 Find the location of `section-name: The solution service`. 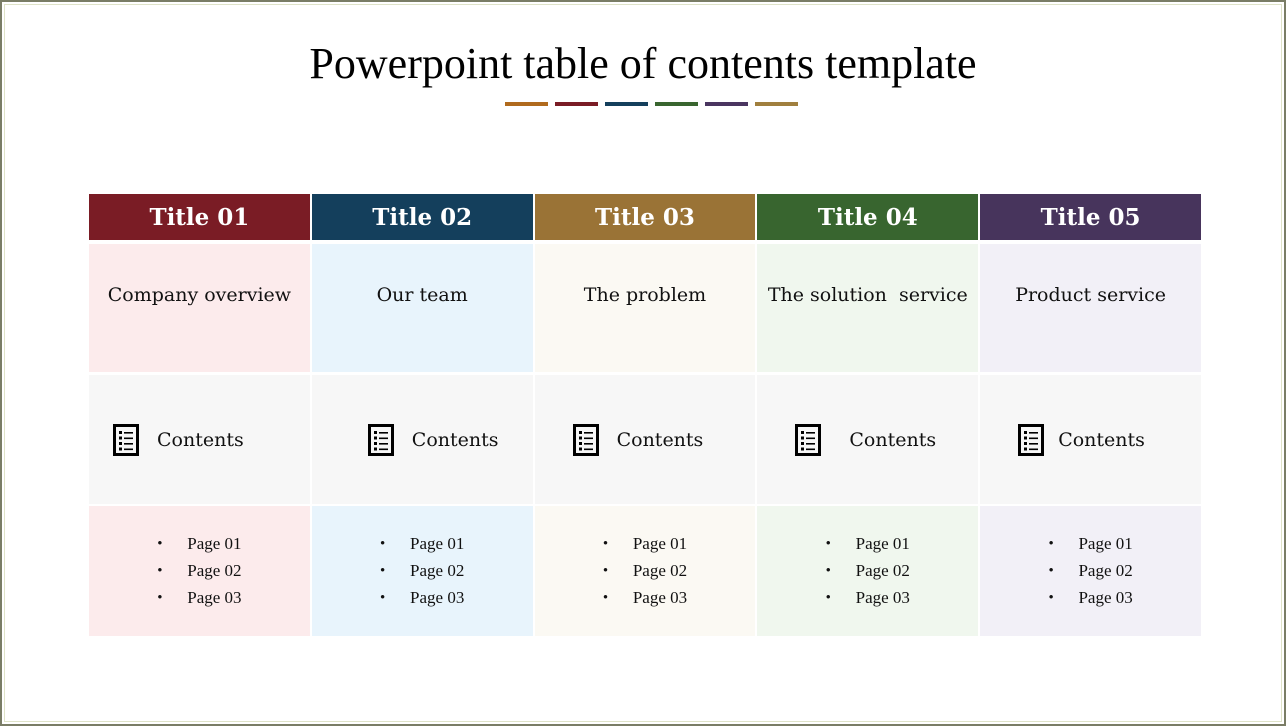

section-name: The solution service is located at coordinates (867, 295).